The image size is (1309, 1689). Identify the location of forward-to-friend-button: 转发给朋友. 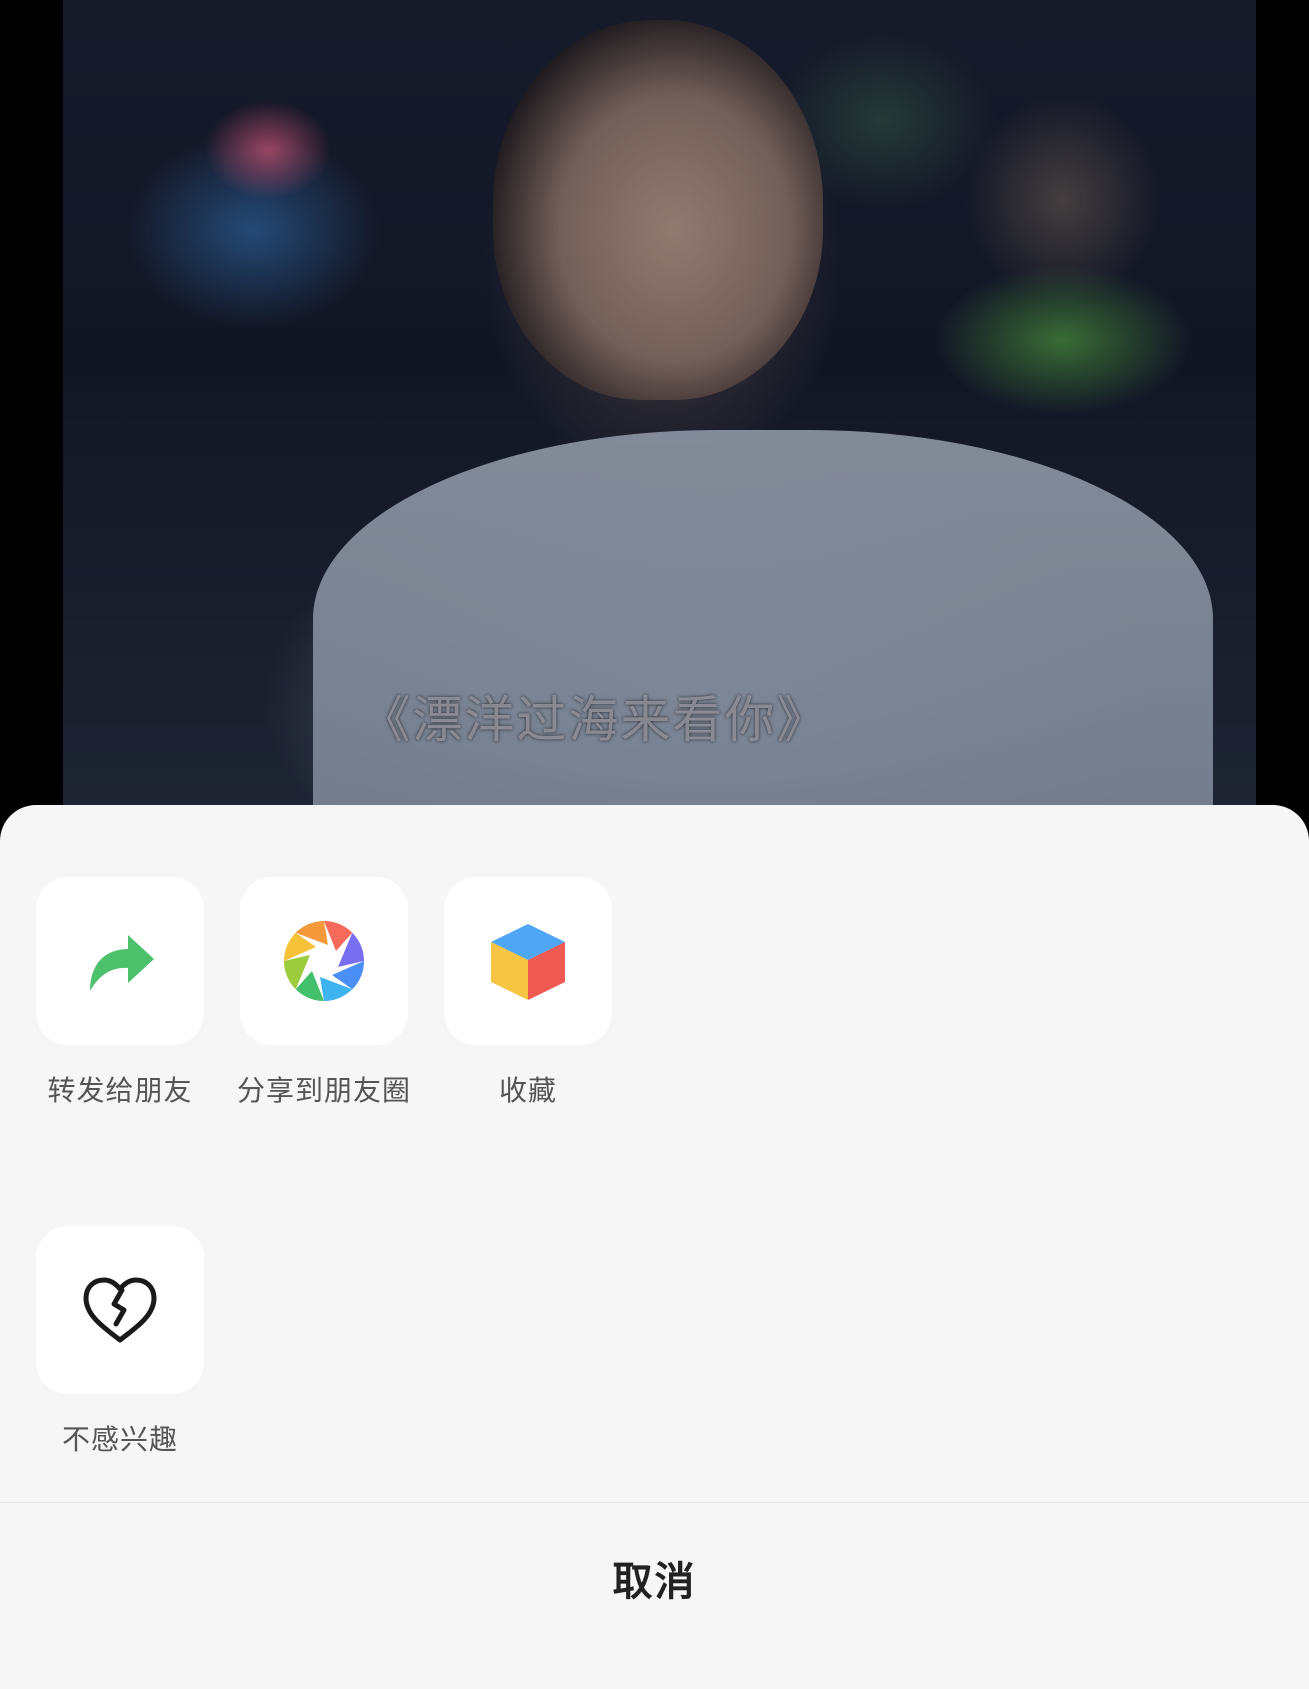
(120, 993).